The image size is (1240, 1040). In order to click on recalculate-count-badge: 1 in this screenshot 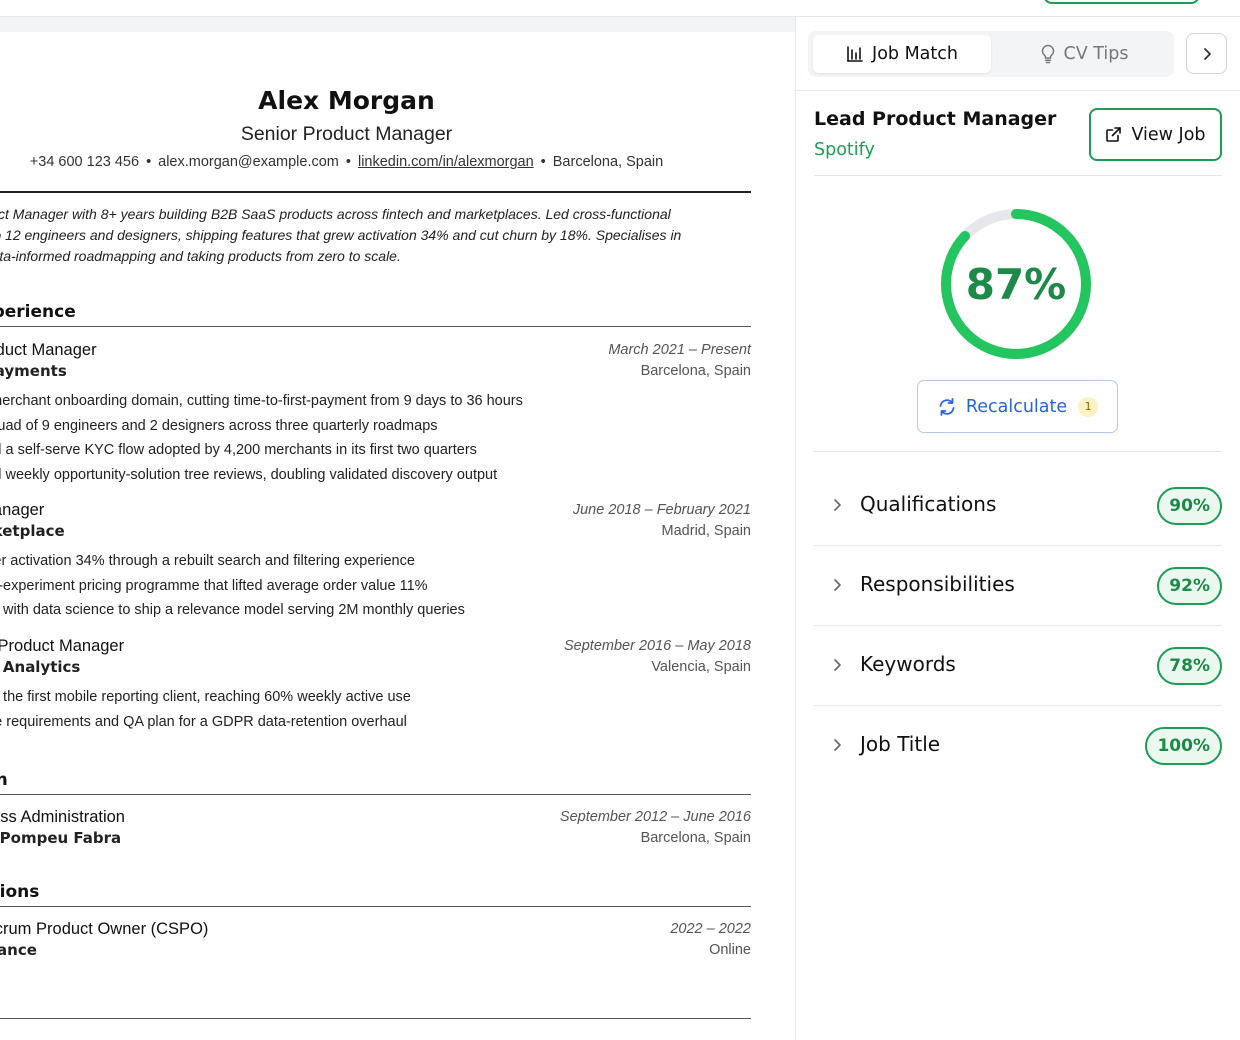, I will do `click(1088, 406)`.